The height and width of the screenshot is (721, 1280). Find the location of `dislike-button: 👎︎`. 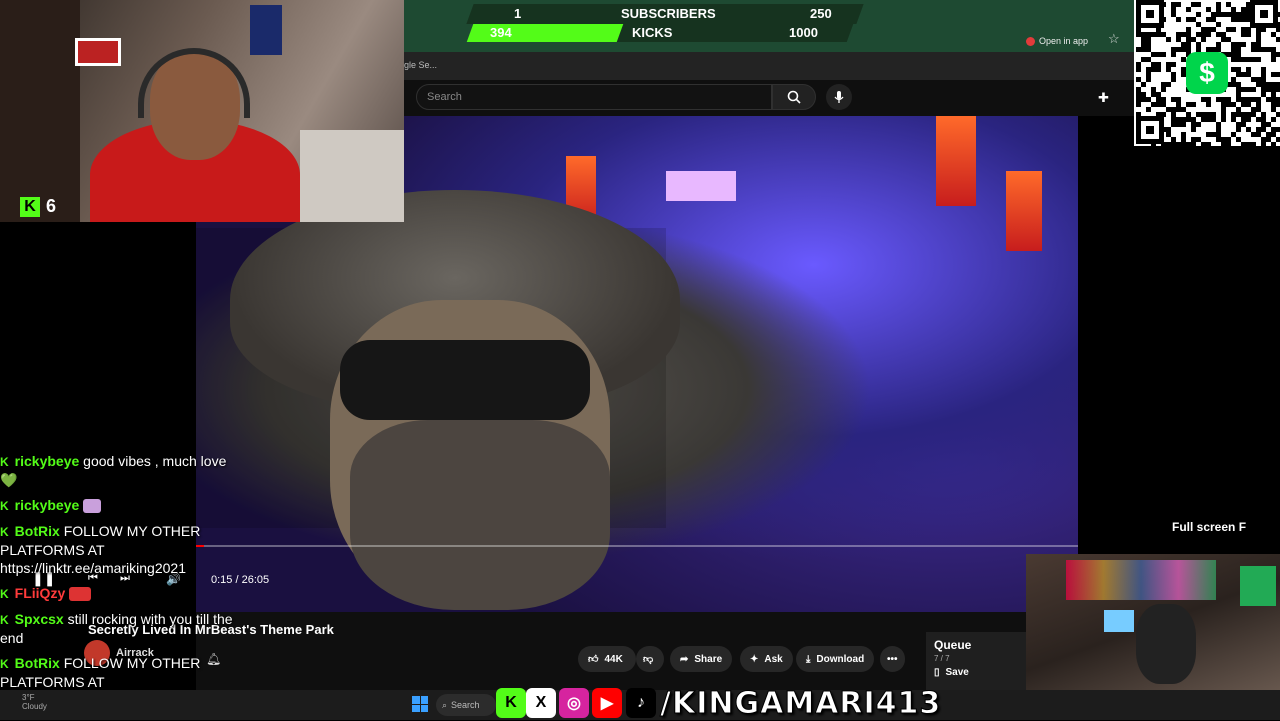

dislike-button: 👎︎ is located at coordinates (650, 659).